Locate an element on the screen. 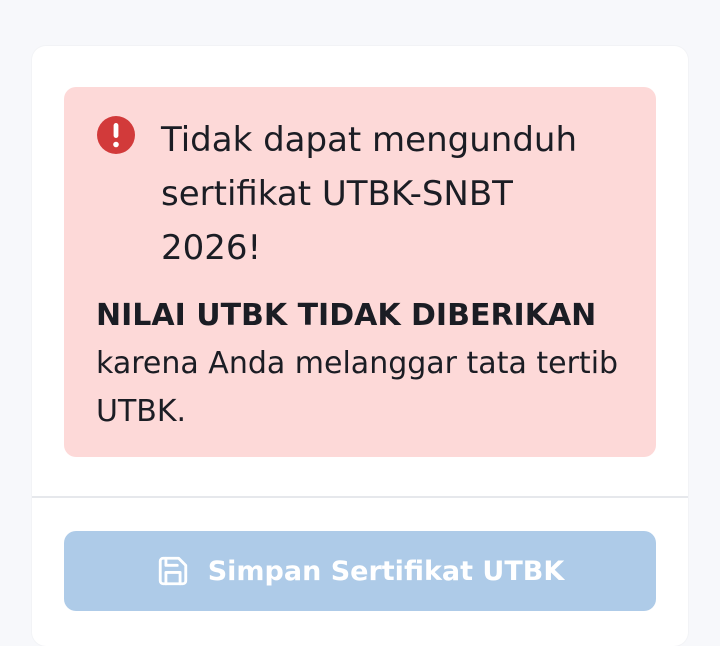 This screenshot has width=720, height=646. exclamation-circle-icon is located at coordinates (116, 135).